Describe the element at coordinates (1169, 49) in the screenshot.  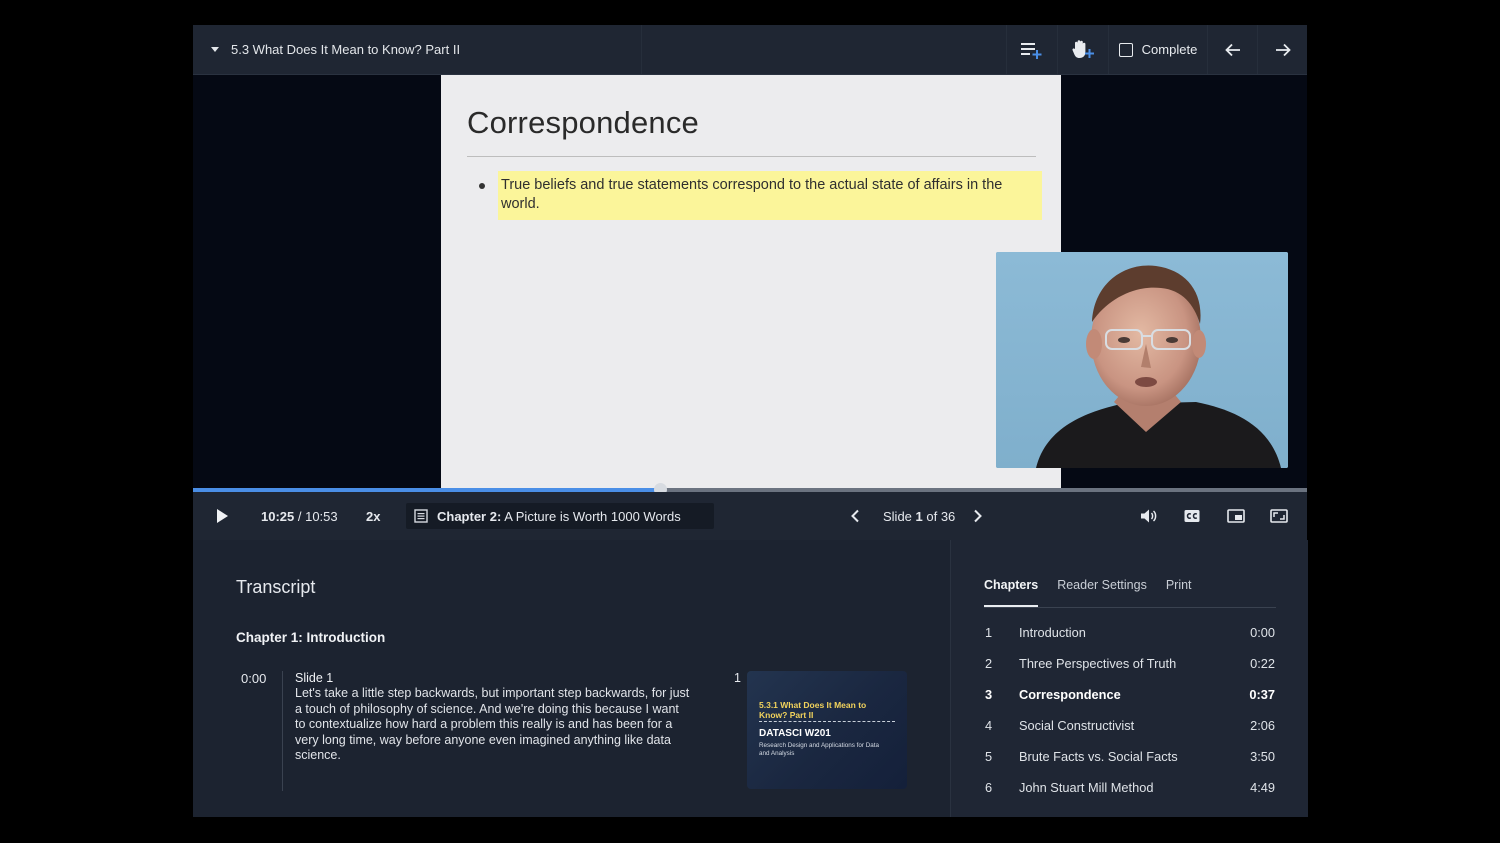
I see `complete-label: Complete` at that location.